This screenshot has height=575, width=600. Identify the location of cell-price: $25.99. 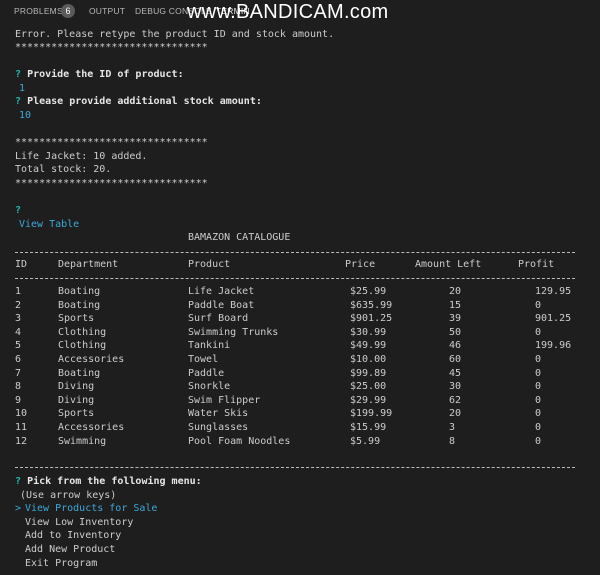
(368, 291).